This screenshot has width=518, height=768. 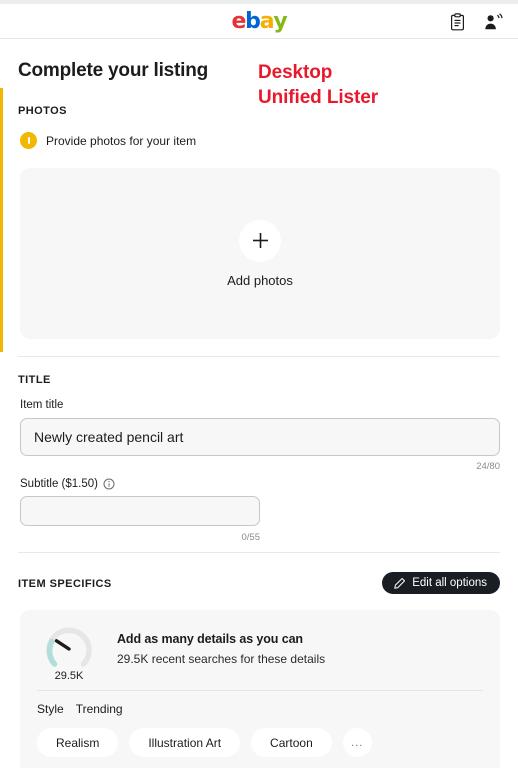 What do you see at coordinates (1, 220) in the screenshot?
I see `section-accent-bar` at bounding box center [1, 220].